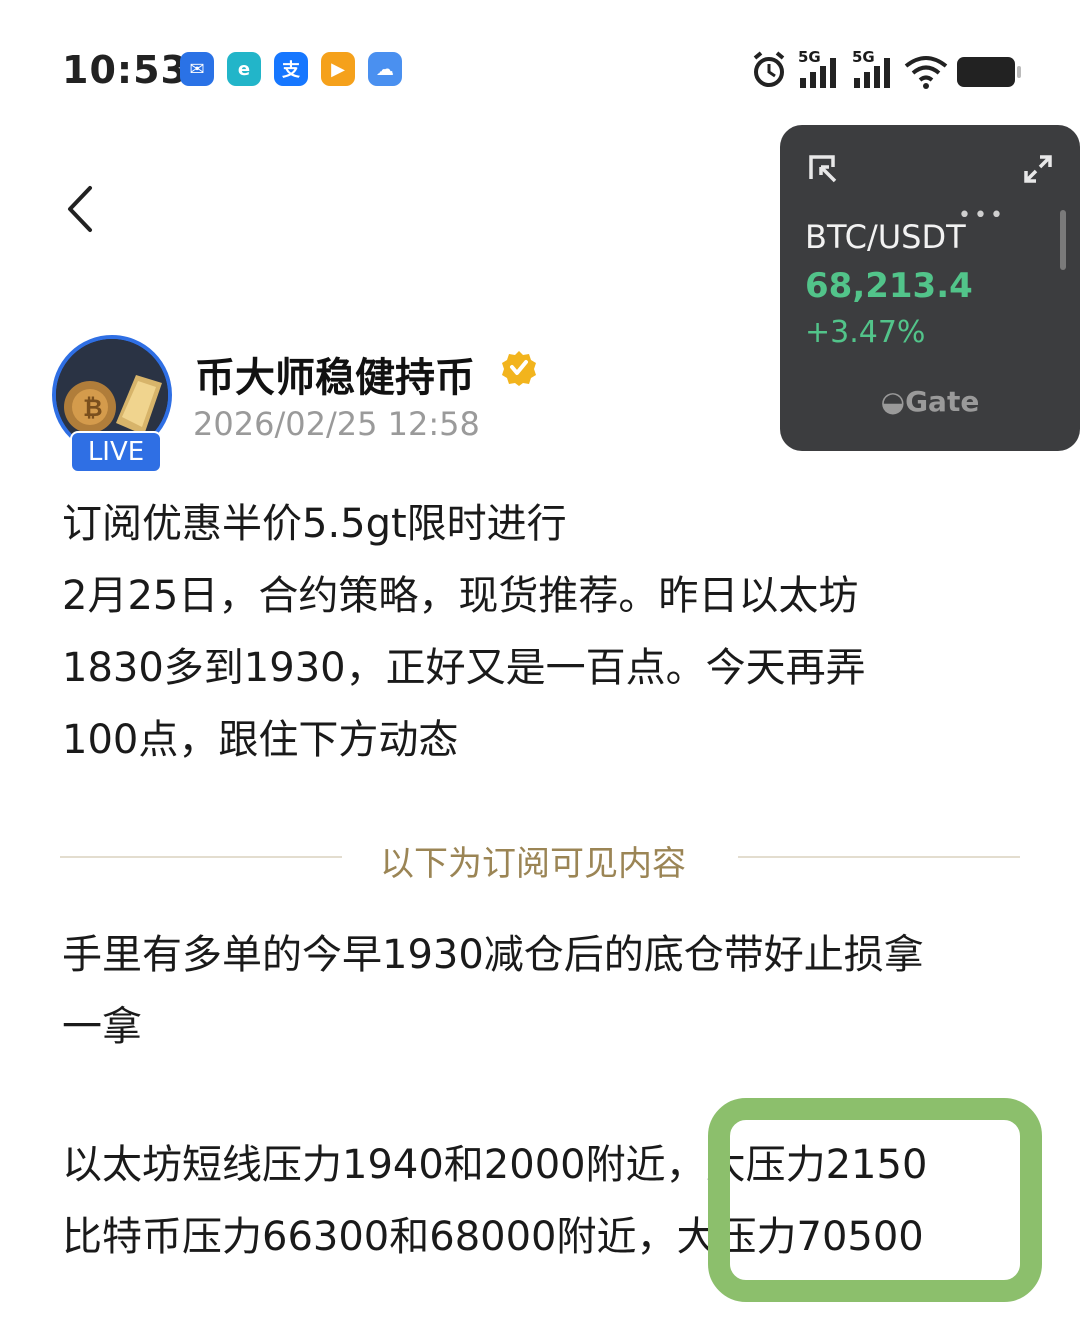 This screenshot has width=1080, height=1340. Describe the element at coordinates (314, 524) in the screenshot. I see `post-text-line-1: 订阅优惠半价5.5gt限时进行` at that location.